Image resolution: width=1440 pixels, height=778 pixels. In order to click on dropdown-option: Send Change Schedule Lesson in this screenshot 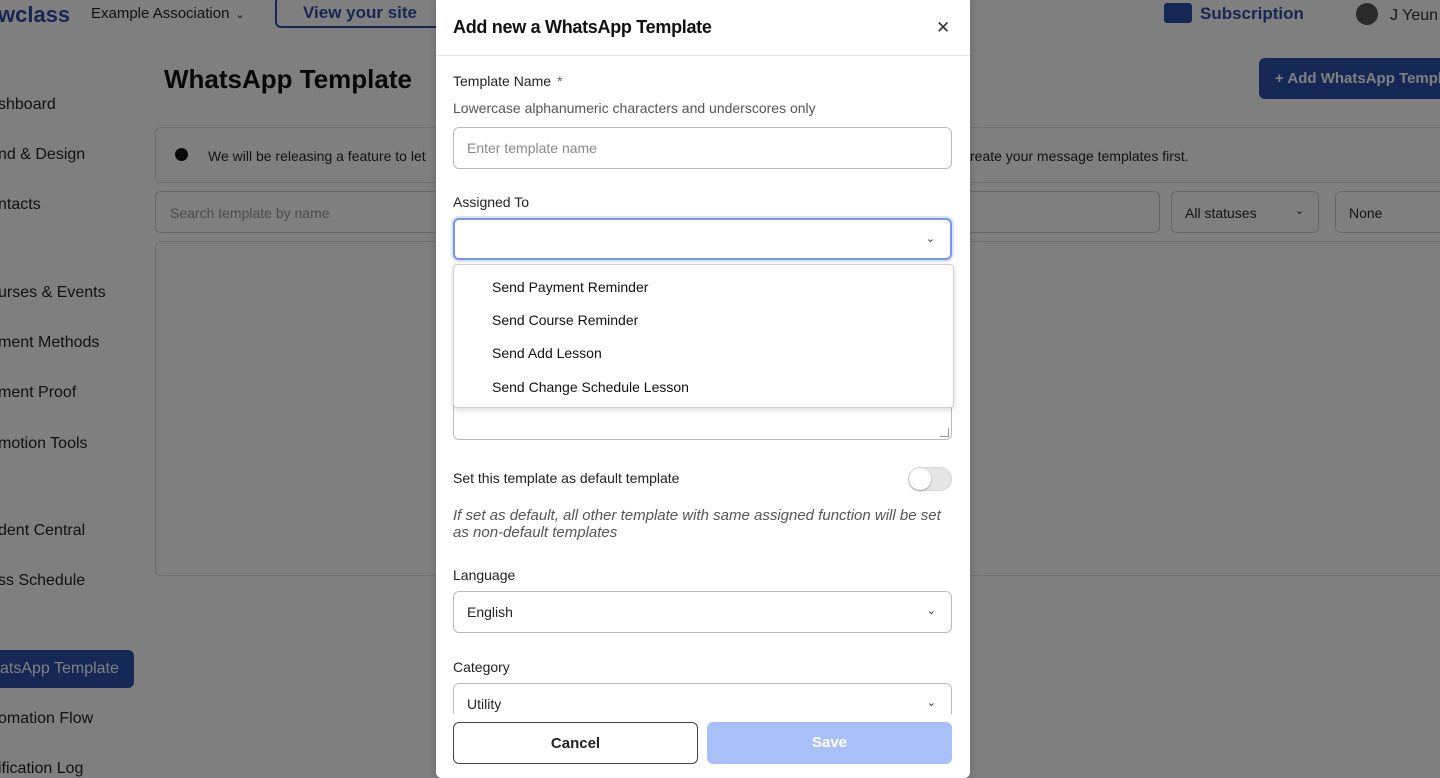, I will do `click(590, 387)`.